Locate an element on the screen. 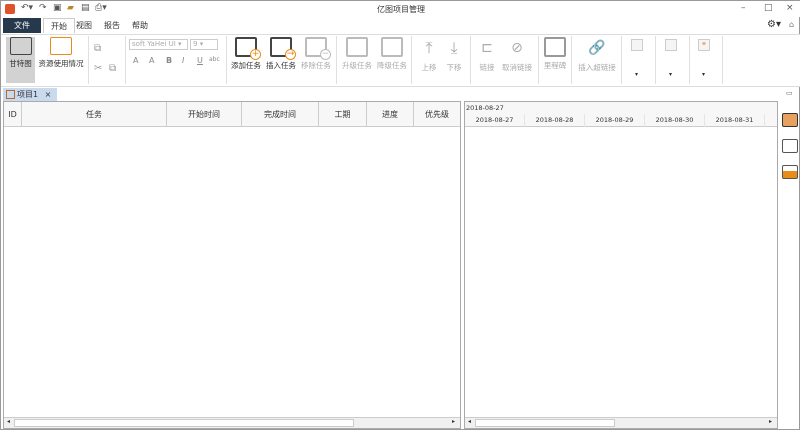 The width and height of the screenshot is (800, 430). resource-usage-button: 资源使用情况 is located at coordinates (61, 53).